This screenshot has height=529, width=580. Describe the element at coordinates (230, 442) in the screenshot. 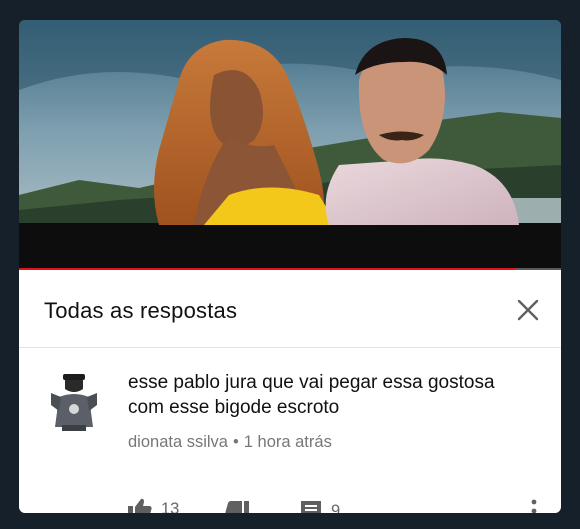

I see `comment-meta: dionata ssilva • 1 hora atrás` at that location.